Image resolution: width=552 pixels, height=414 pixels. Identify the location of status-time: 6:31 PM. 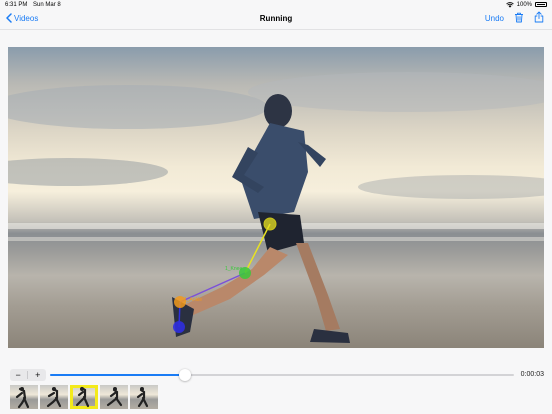
(16, 4).